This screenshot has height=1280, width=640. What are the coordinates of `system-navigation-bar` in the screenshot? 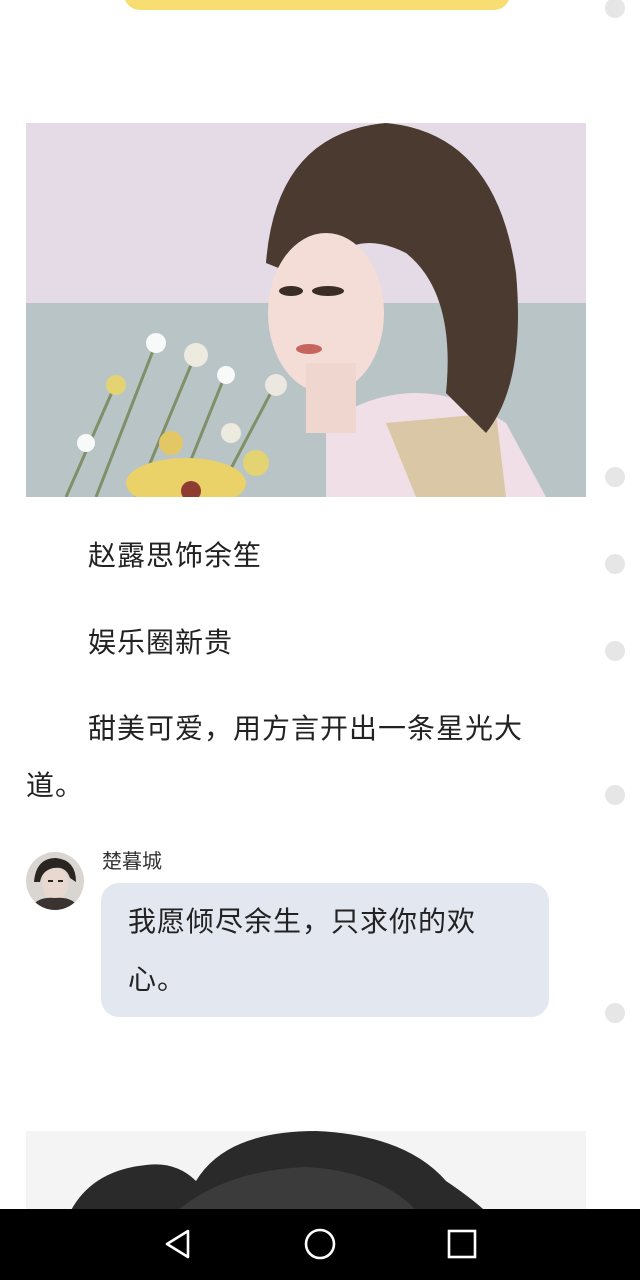 It's located at (320, 1244).